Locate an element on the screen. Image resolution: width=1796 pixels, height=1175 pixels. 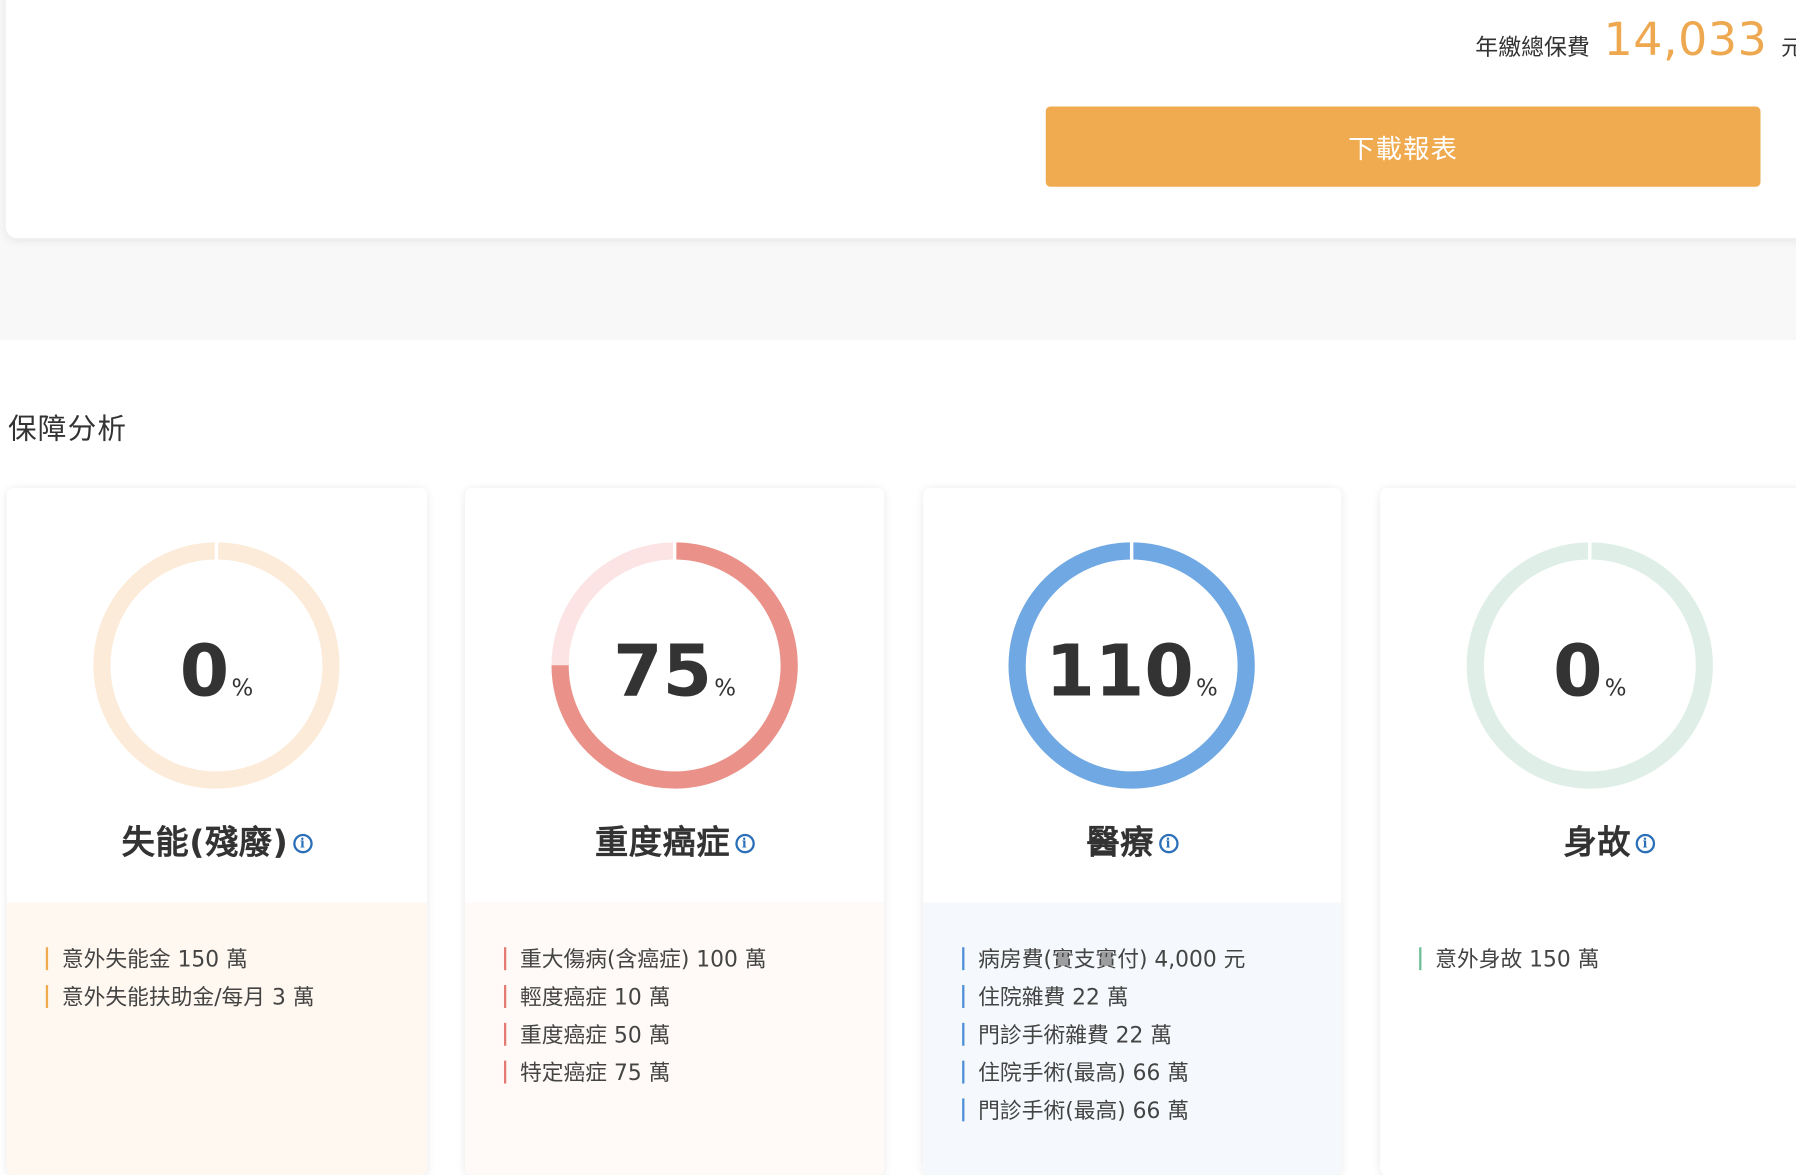
card-title: 醫療 i is located at coordinates (1132, 840).